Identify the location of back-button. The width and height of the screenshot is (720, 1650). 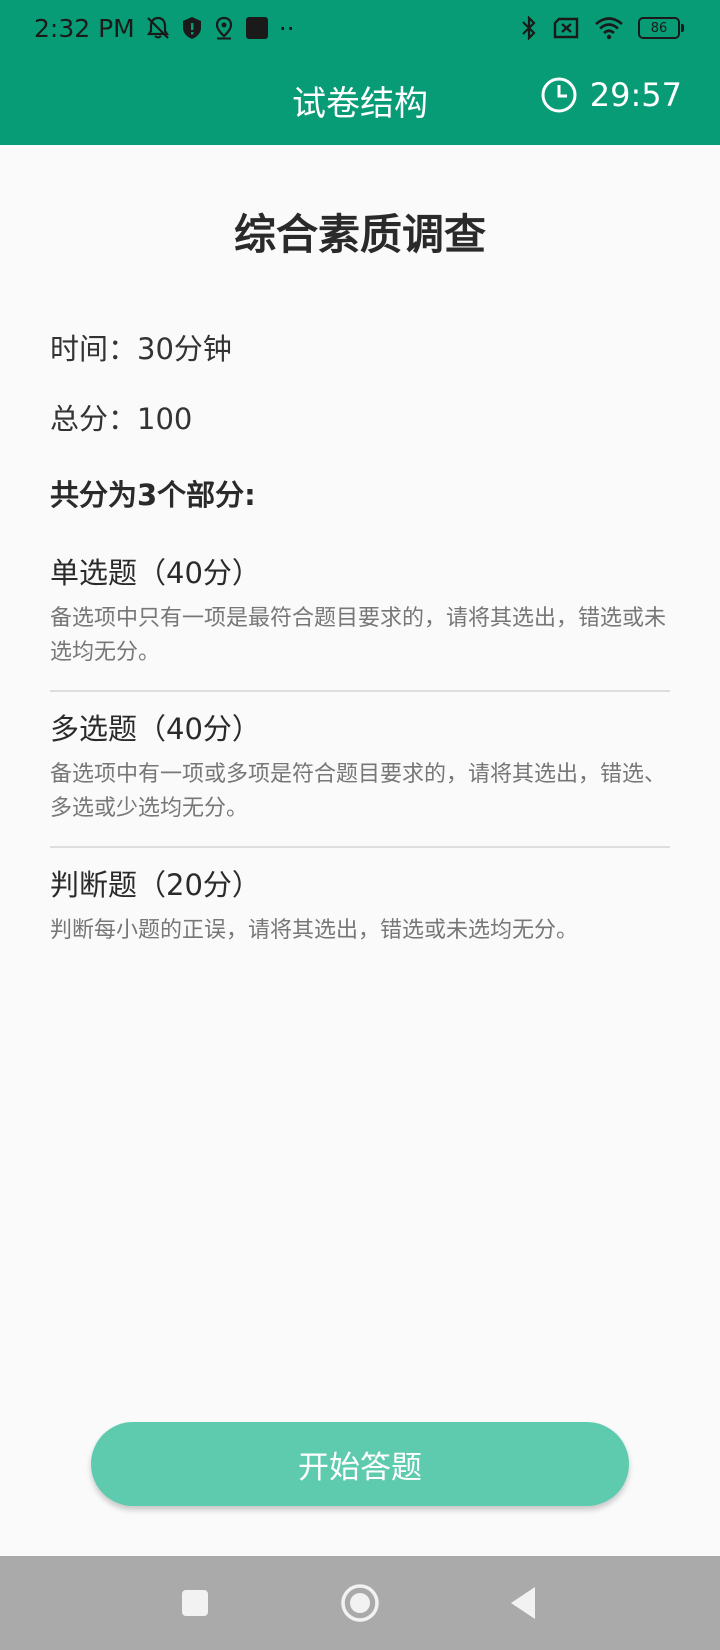
(523, 1603).